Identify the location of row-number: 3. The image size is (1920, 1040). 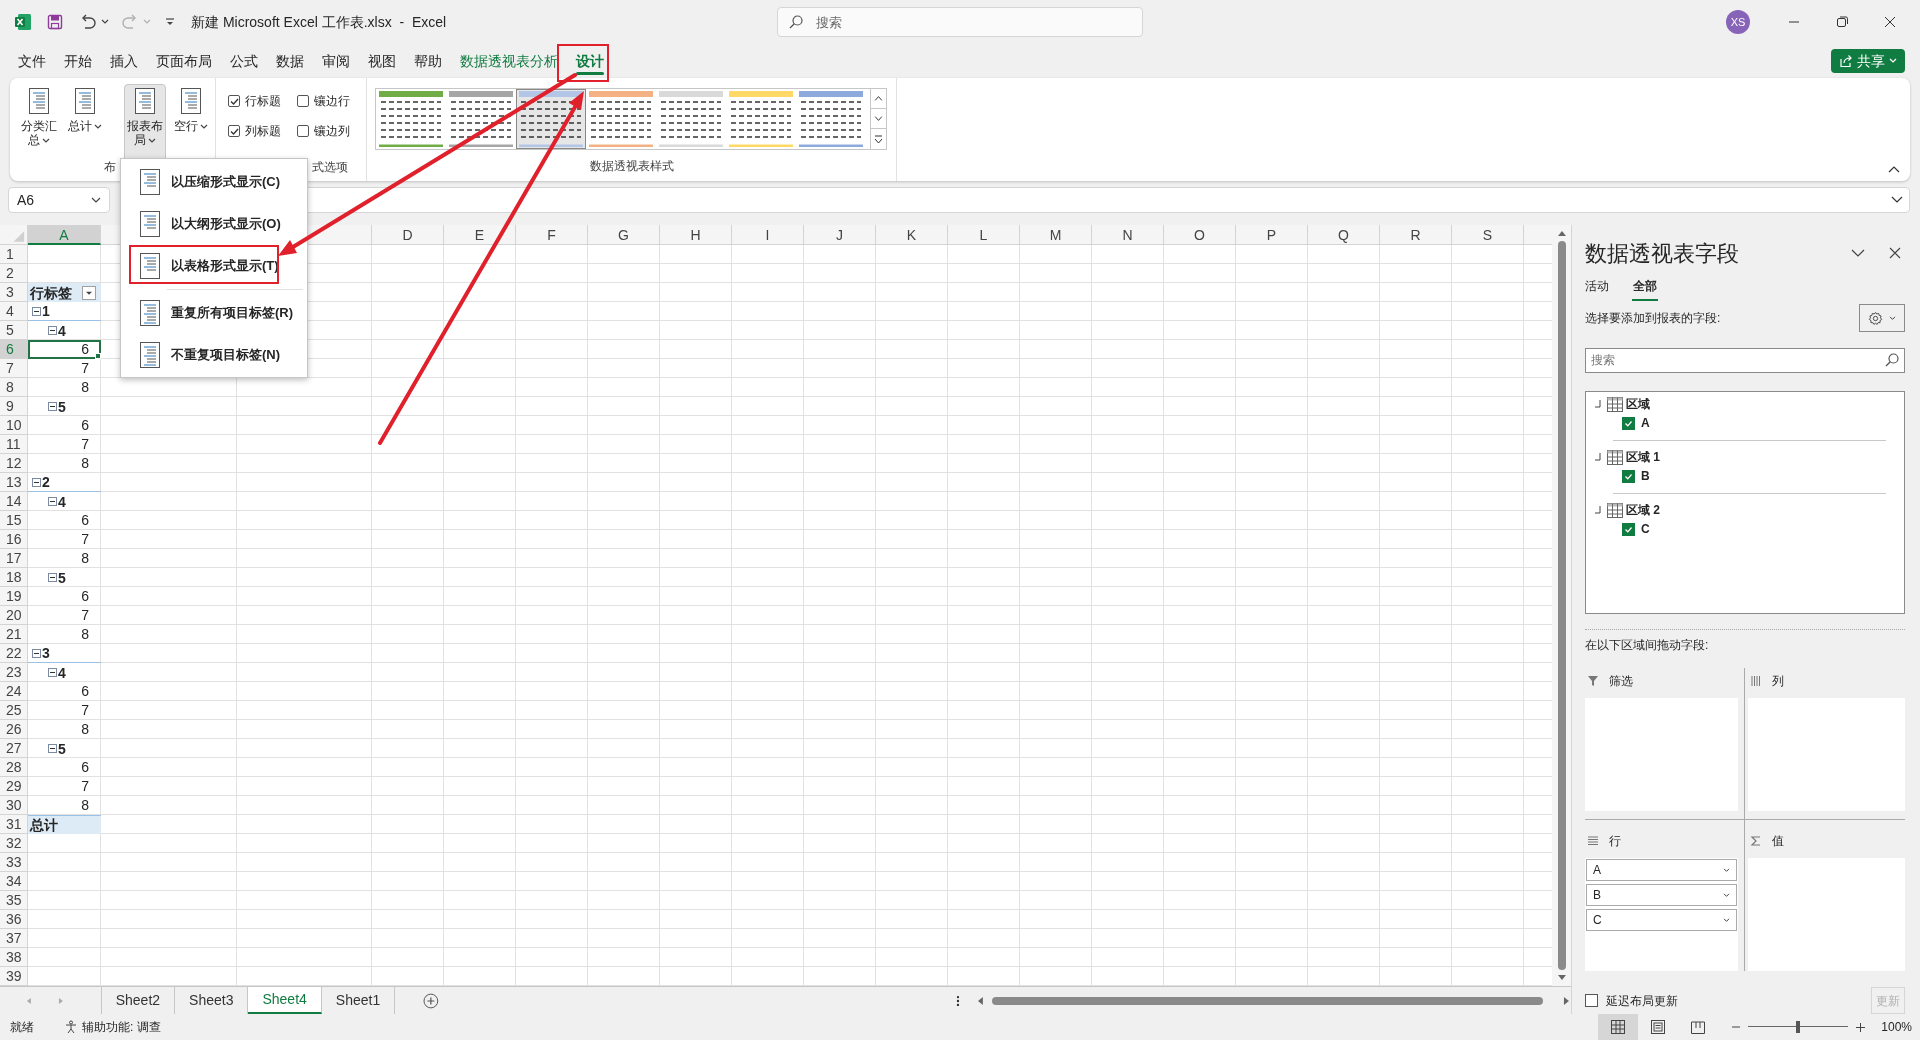
(14, 292).